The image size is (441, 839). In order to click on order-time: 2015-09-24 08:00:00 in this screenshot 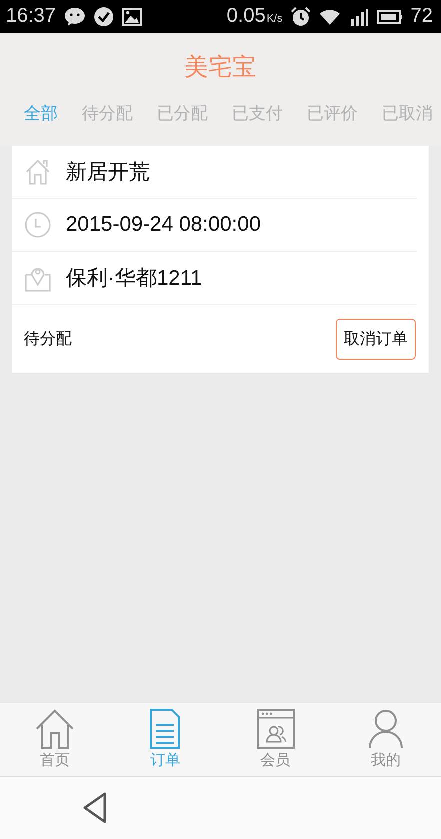, I will do `click(163, 225)`.